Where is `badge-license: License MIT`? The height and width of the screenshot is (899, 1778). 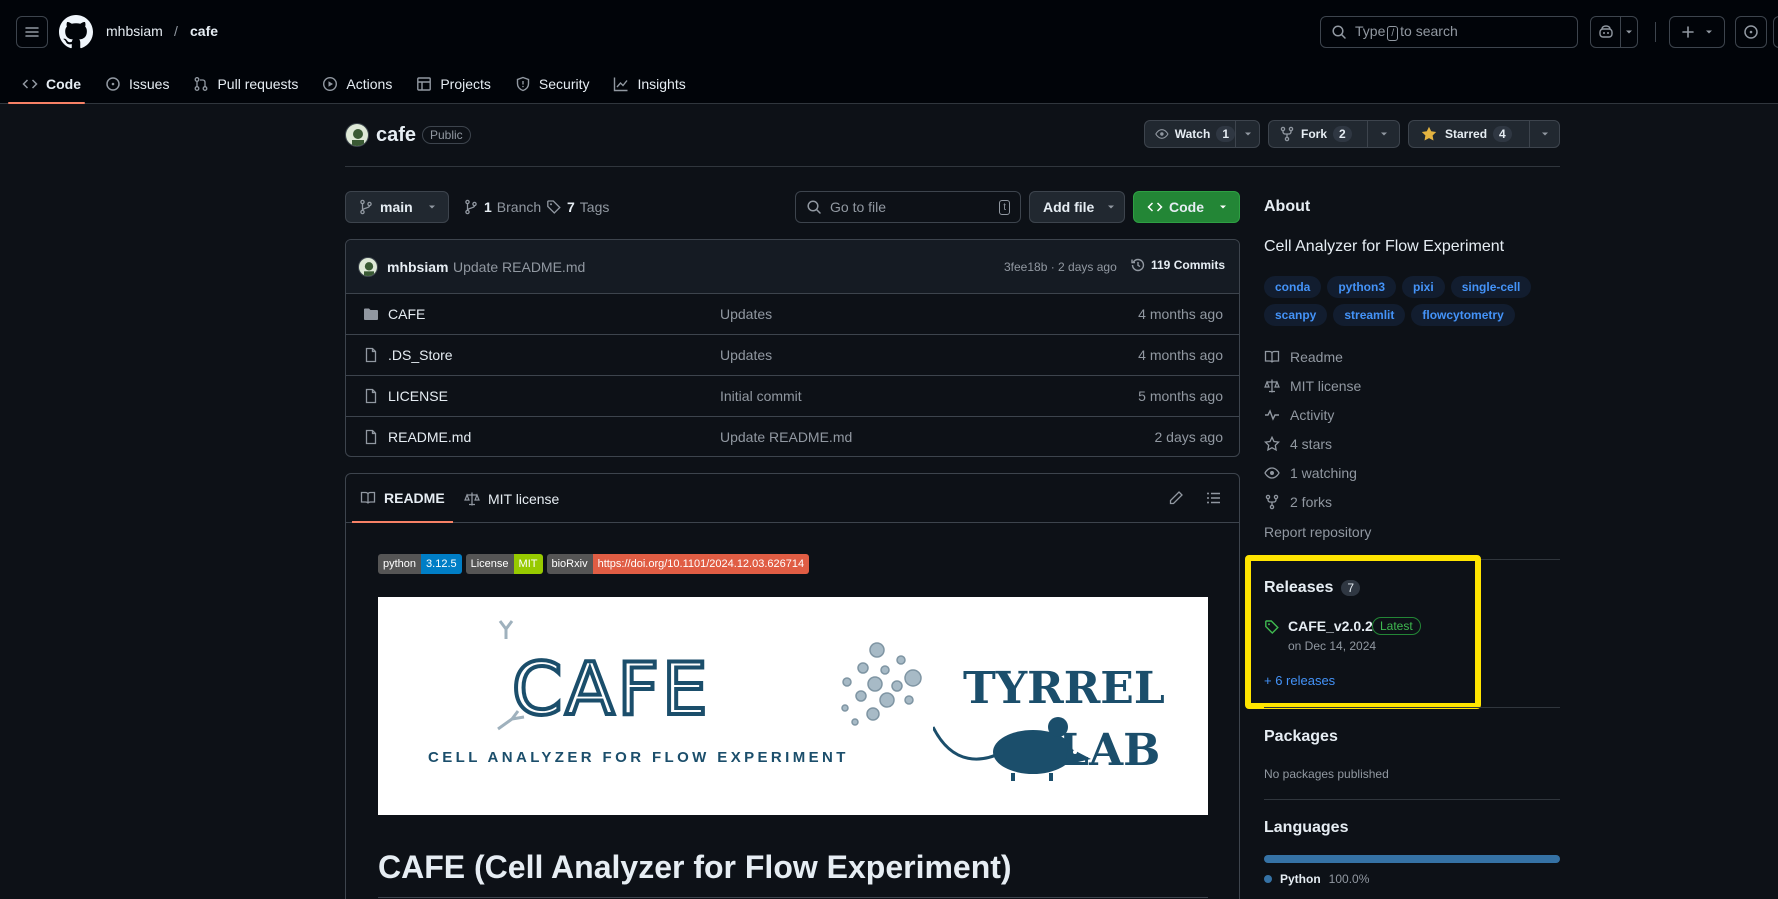 badge-license: License MIT is located at coordinates (504, 564).